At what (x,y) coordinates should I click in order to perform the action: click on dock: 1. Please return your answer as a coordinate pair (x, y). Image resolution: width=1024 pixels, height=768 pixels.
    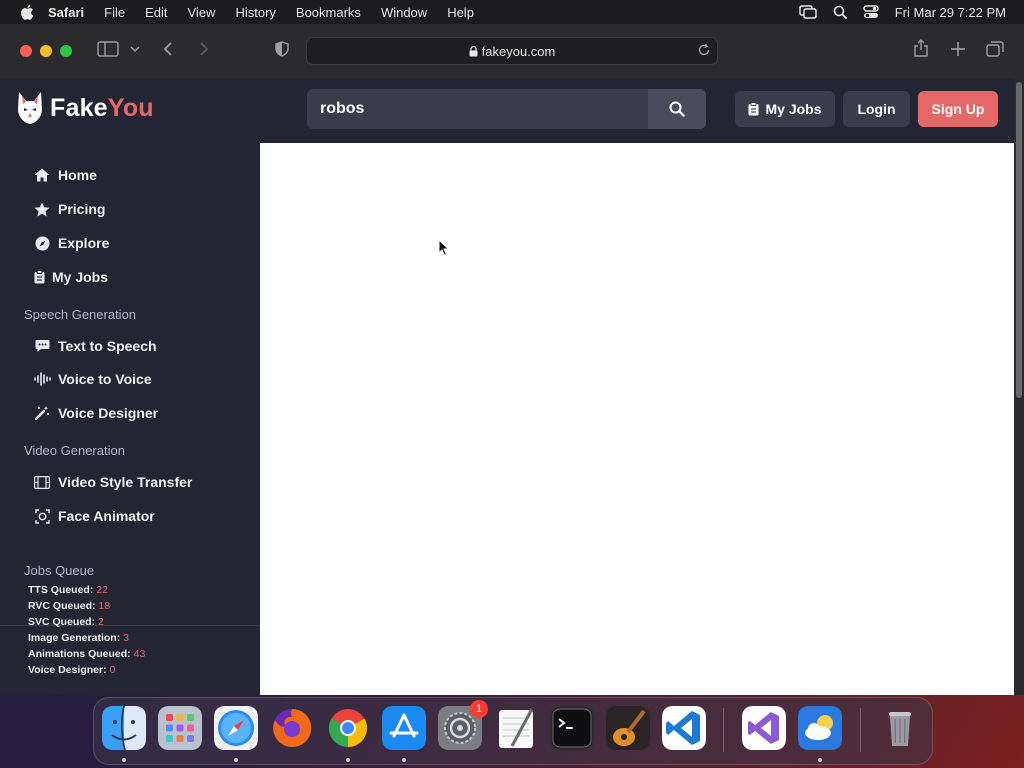
    Looking at the image, I should click on (513, 731).